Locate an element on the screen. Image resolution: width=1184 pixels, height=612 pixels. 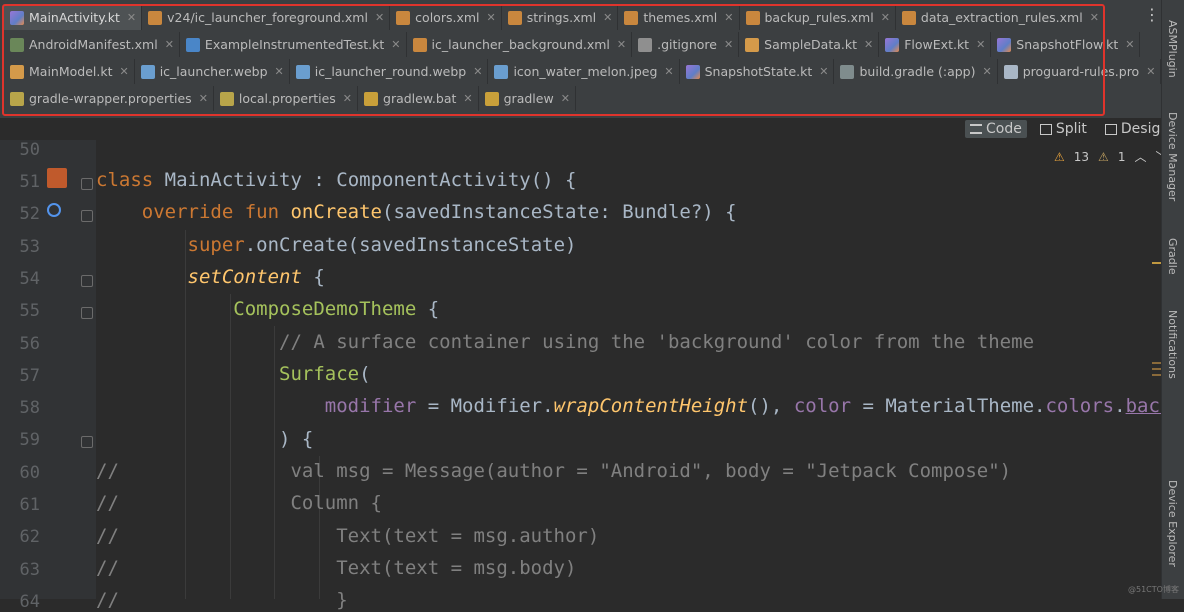
editor-tab: SnapshotState.kt ✕ is located at coordinates (757, 71).